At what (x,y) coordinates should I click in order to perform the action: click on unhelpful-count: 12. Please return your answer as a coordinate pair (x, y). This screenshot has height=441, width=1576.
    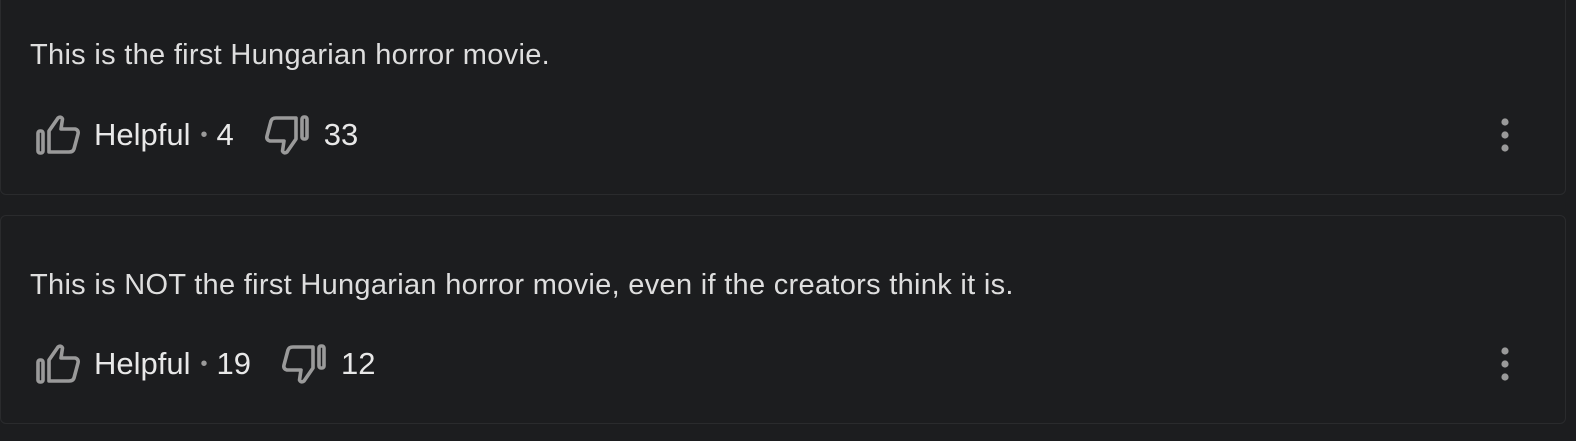
    Looking at the image, I should click on (358, 363).